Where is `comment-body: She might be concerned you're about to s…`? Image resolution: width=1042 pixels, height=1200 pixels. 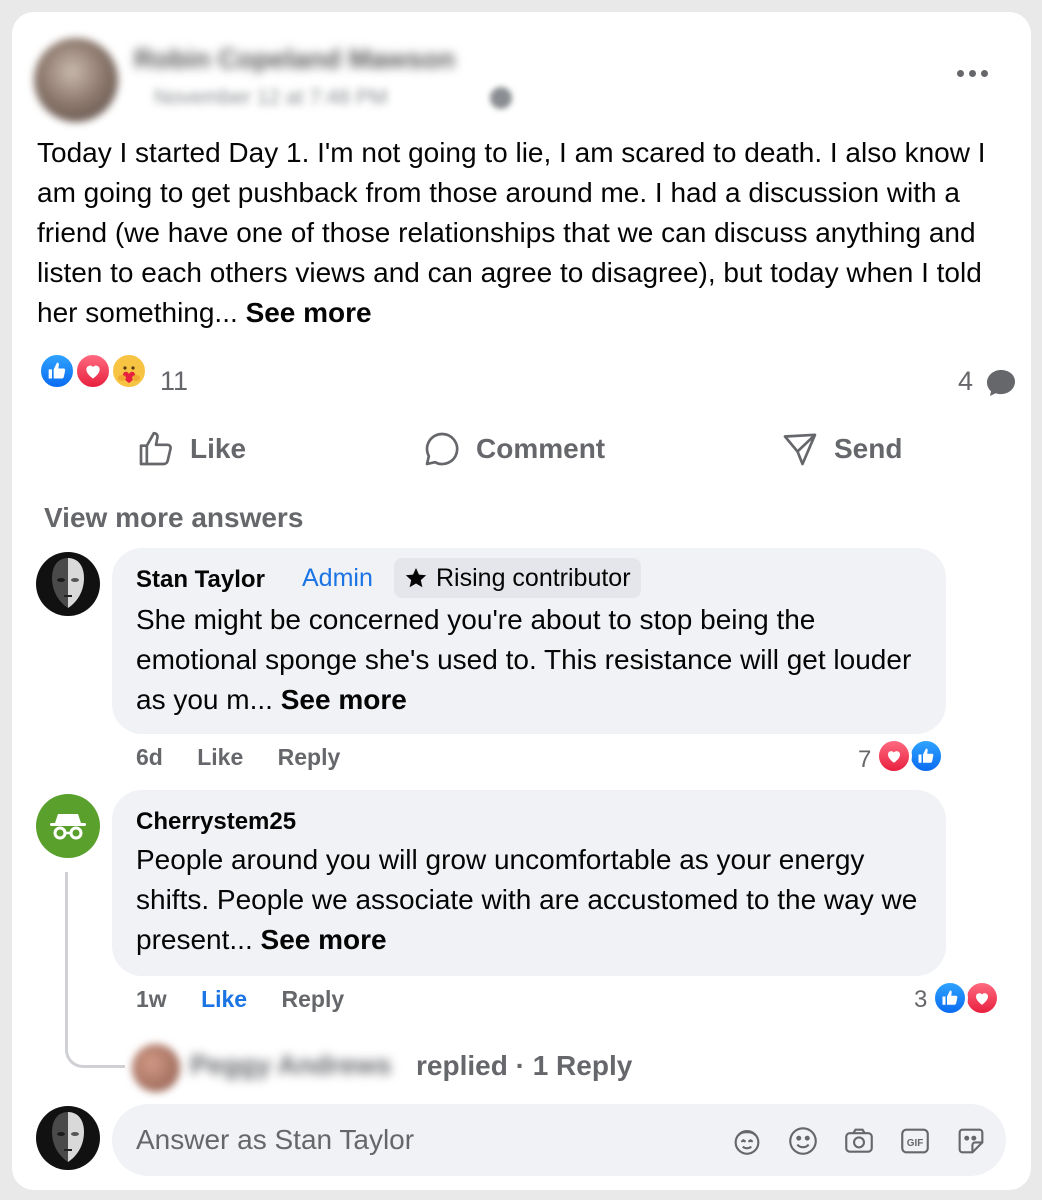 comment-body: She might be concerned you're about to s… is located at coordinates (524, 659).